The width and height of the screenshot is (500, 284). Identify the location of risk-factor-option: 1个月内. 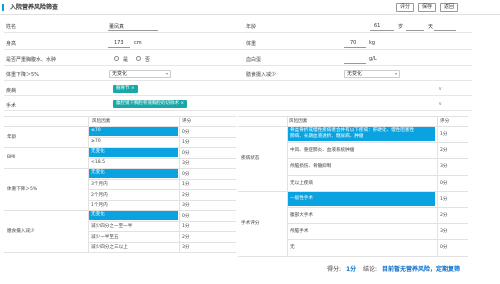
(99, 205).